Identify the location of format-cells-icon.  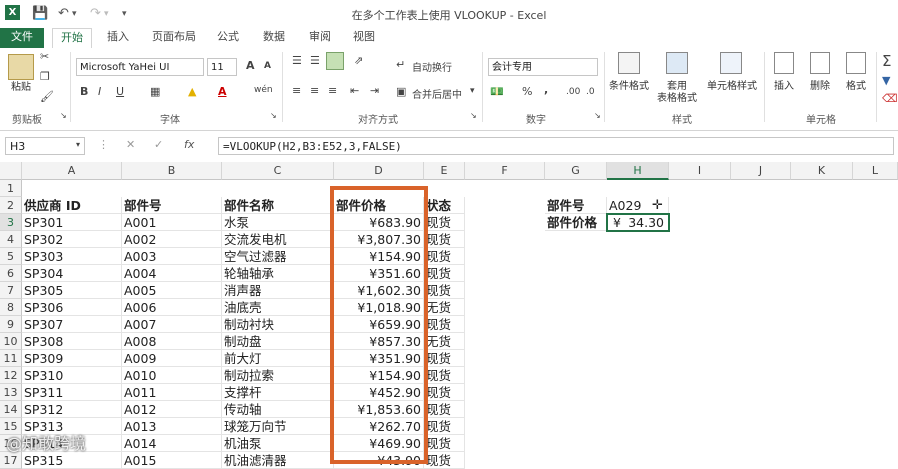
(856, 63).